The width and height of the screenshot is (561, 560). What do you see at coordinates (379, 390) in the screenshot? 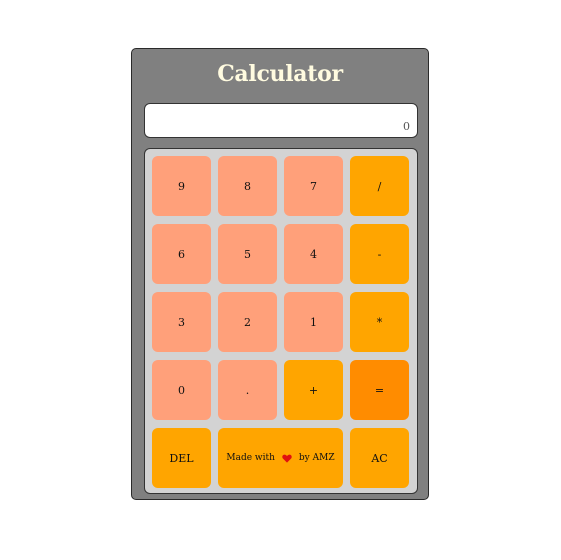
I see `key-equals: =` at bounding box center [379, 390].